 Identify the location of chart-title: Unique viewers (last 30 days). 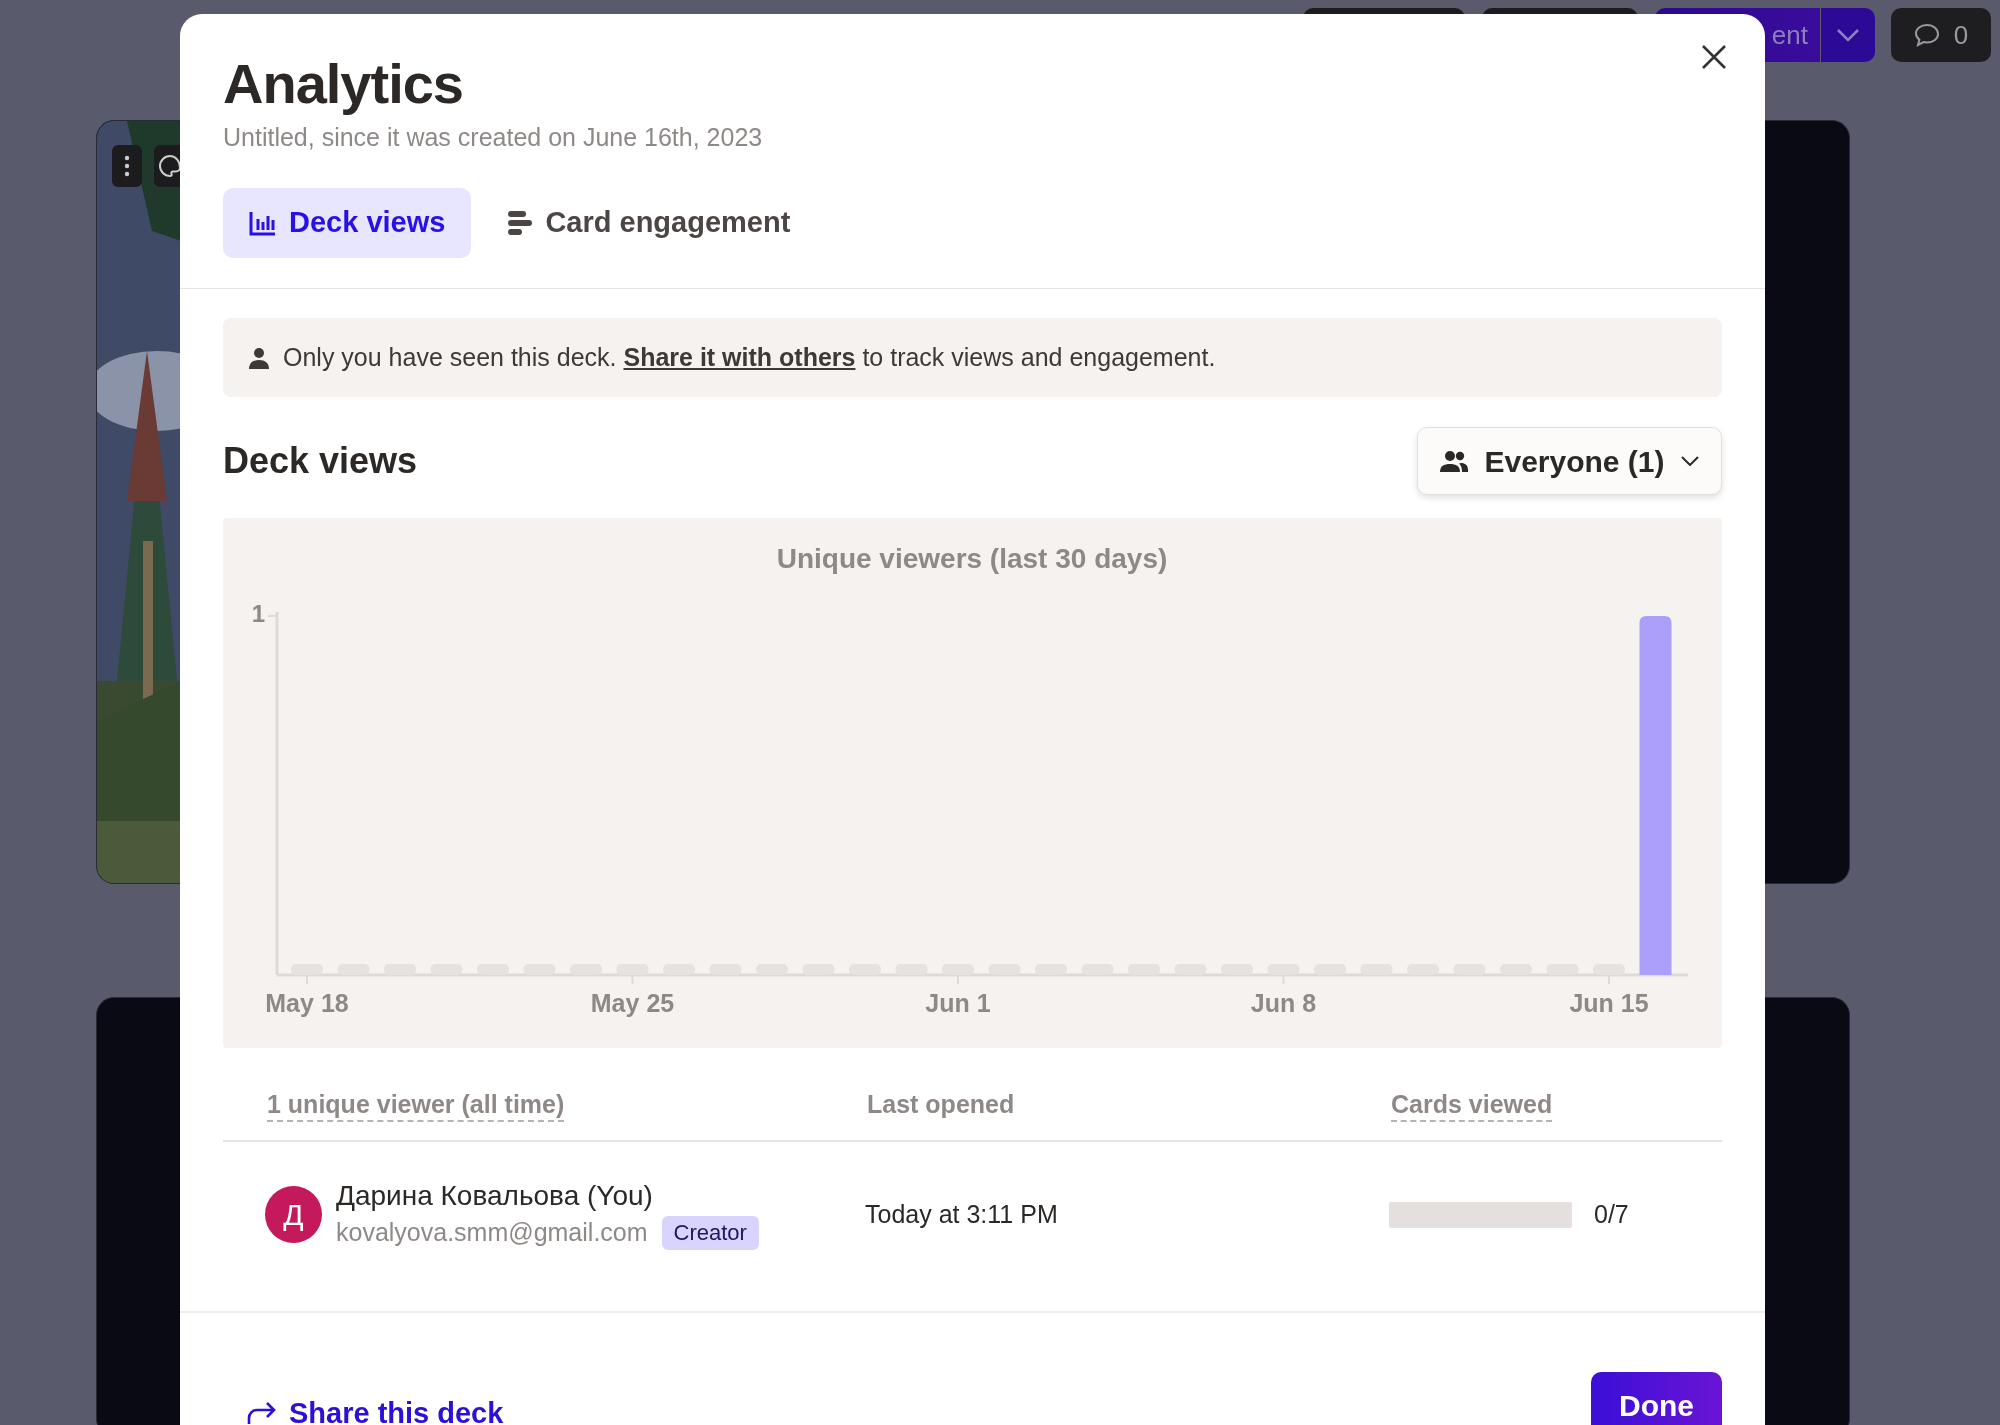
(972, 559).